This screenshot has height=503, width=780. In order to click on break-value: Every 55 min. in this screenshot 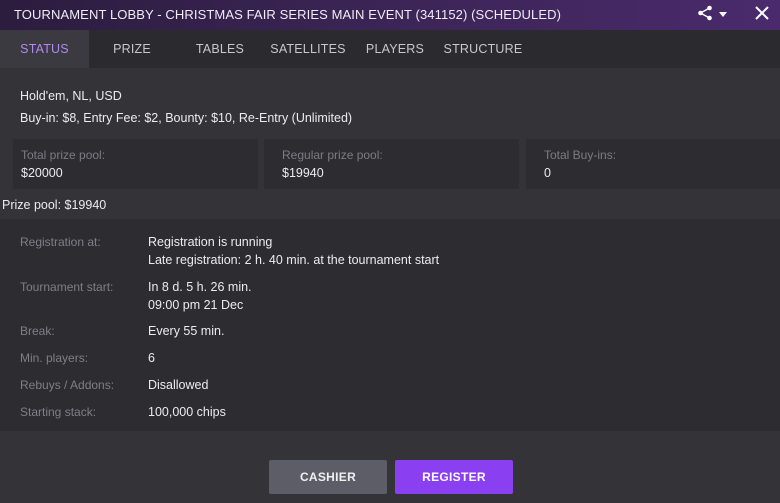, I will do `click(186, 331)`.